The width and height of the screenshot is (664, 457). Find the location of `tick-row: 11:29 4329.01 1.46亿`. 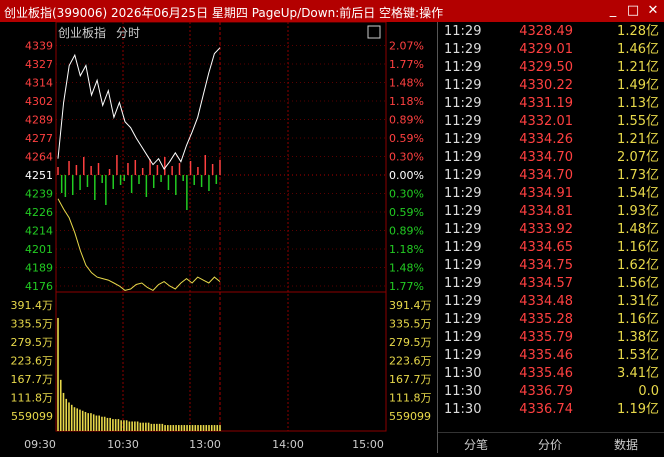

tick-row: 11:29 4329.01 1.46亿 is located at coordinates (551, 50).